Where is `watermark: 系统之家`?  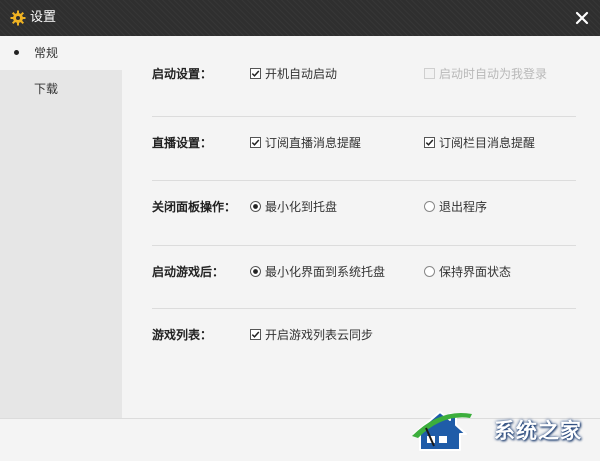 watermark: 系统之家 is located at coordinates (500, 430).